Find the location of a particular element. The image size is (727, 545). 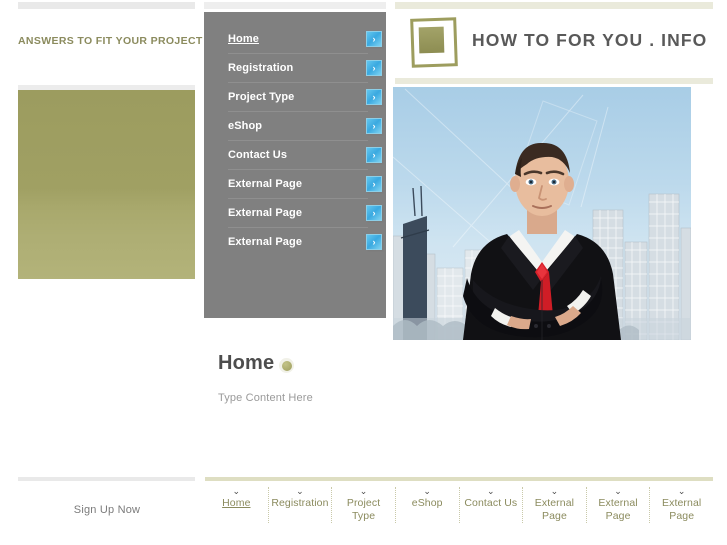

top-accent-bar-right is located at coordinates (554, 5).